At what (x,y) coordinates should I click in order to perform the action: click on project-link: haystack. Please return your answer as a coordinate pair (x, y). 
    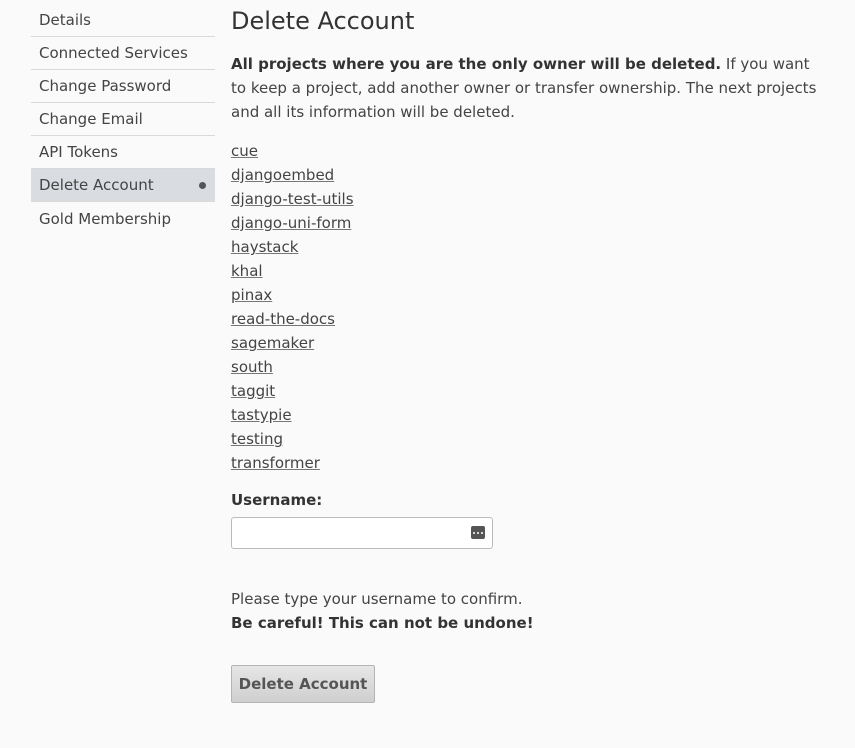
    Looking at the image, I should click on (264, 247).